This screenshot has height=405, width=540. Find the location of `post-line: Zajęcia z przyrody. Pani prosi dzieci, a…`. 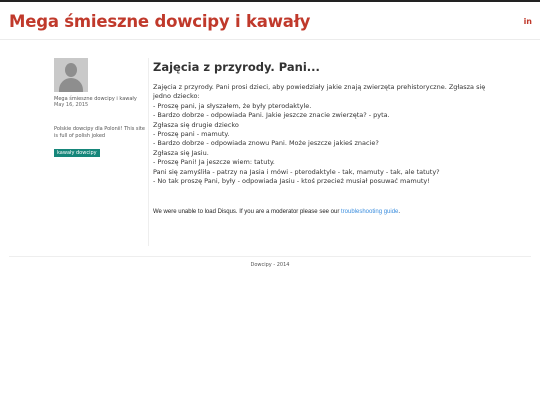

post-line: Zajęcia z przyrody. Pani prosi dzieci, a… is located at coordinates (319, 87).